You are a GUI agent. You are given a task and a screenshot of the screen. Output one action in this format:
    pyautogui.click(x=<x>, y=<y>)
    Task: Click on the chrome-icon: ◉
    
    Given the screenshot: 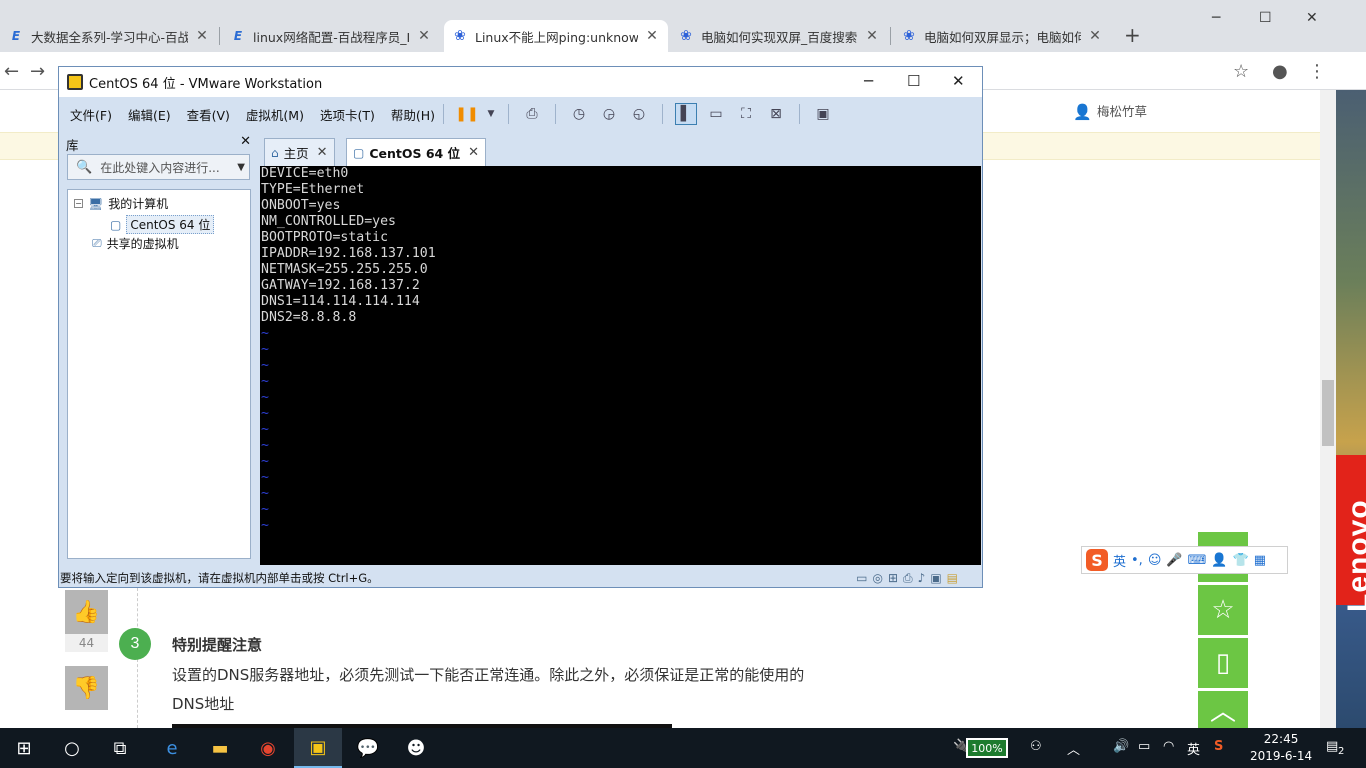 What is the action you would take?
    pyautogui.click(x=268, y=748)
    